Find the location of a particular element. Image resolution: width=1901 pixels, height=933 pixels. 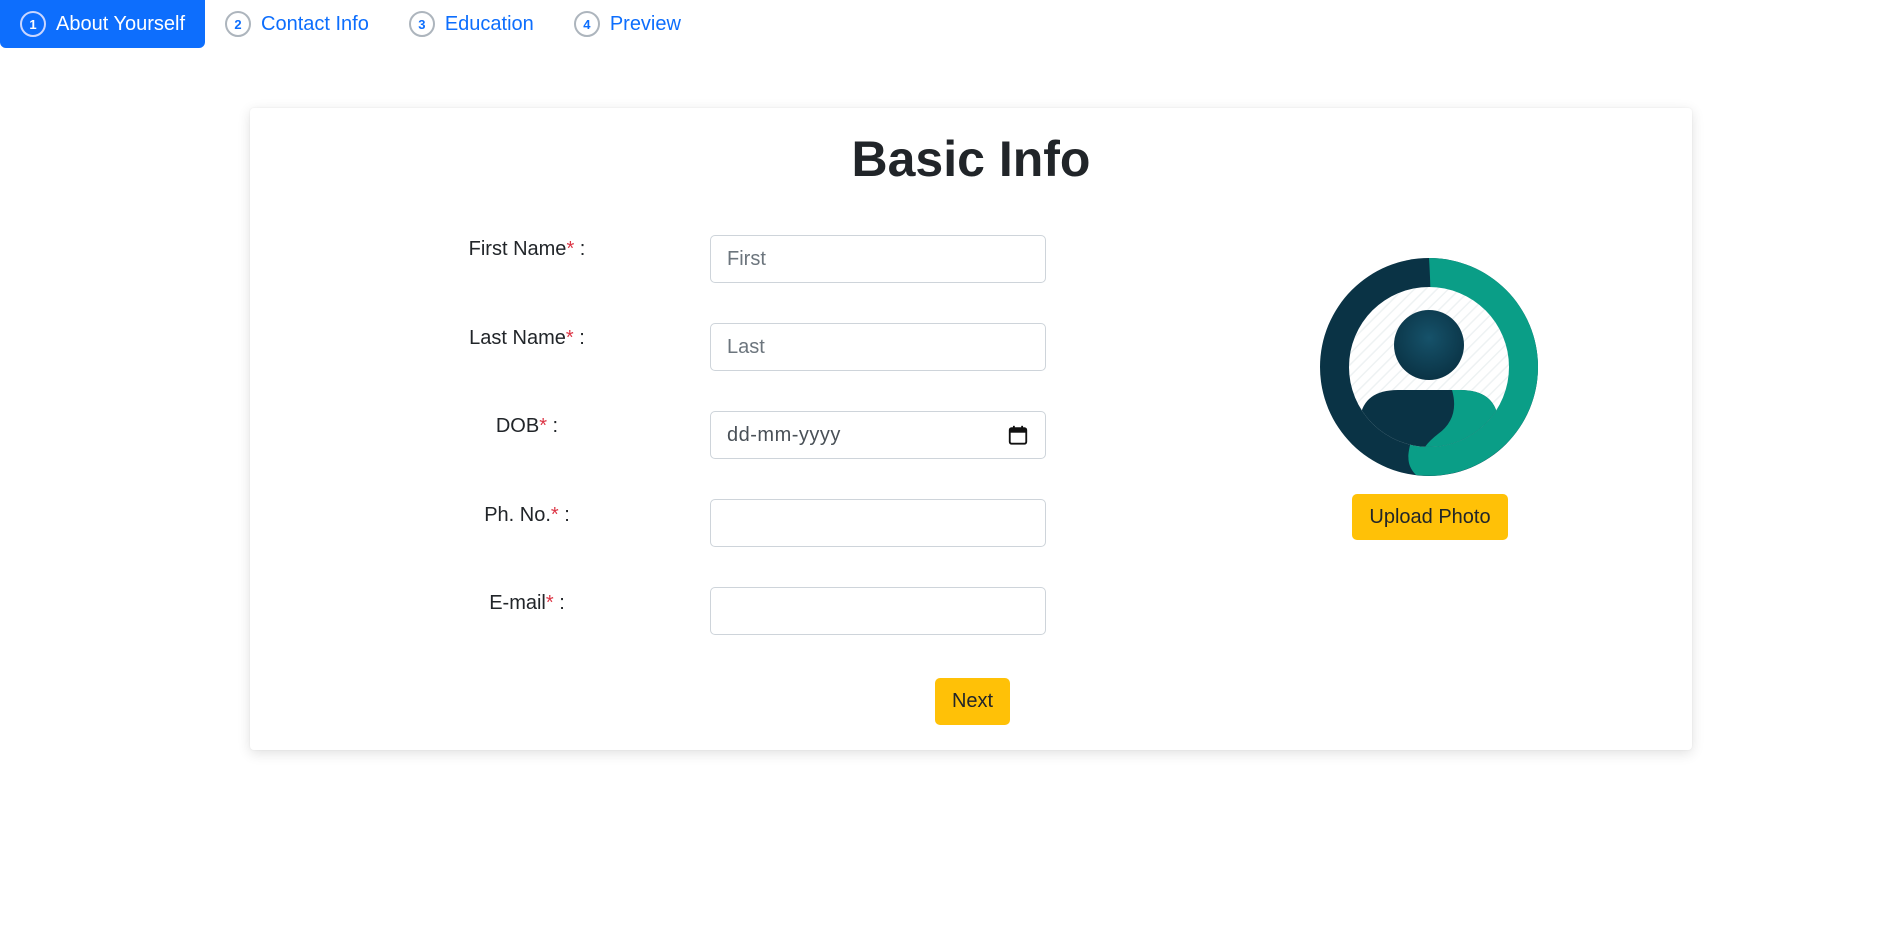

tab-label: Education is located at coordinates (489, 23).